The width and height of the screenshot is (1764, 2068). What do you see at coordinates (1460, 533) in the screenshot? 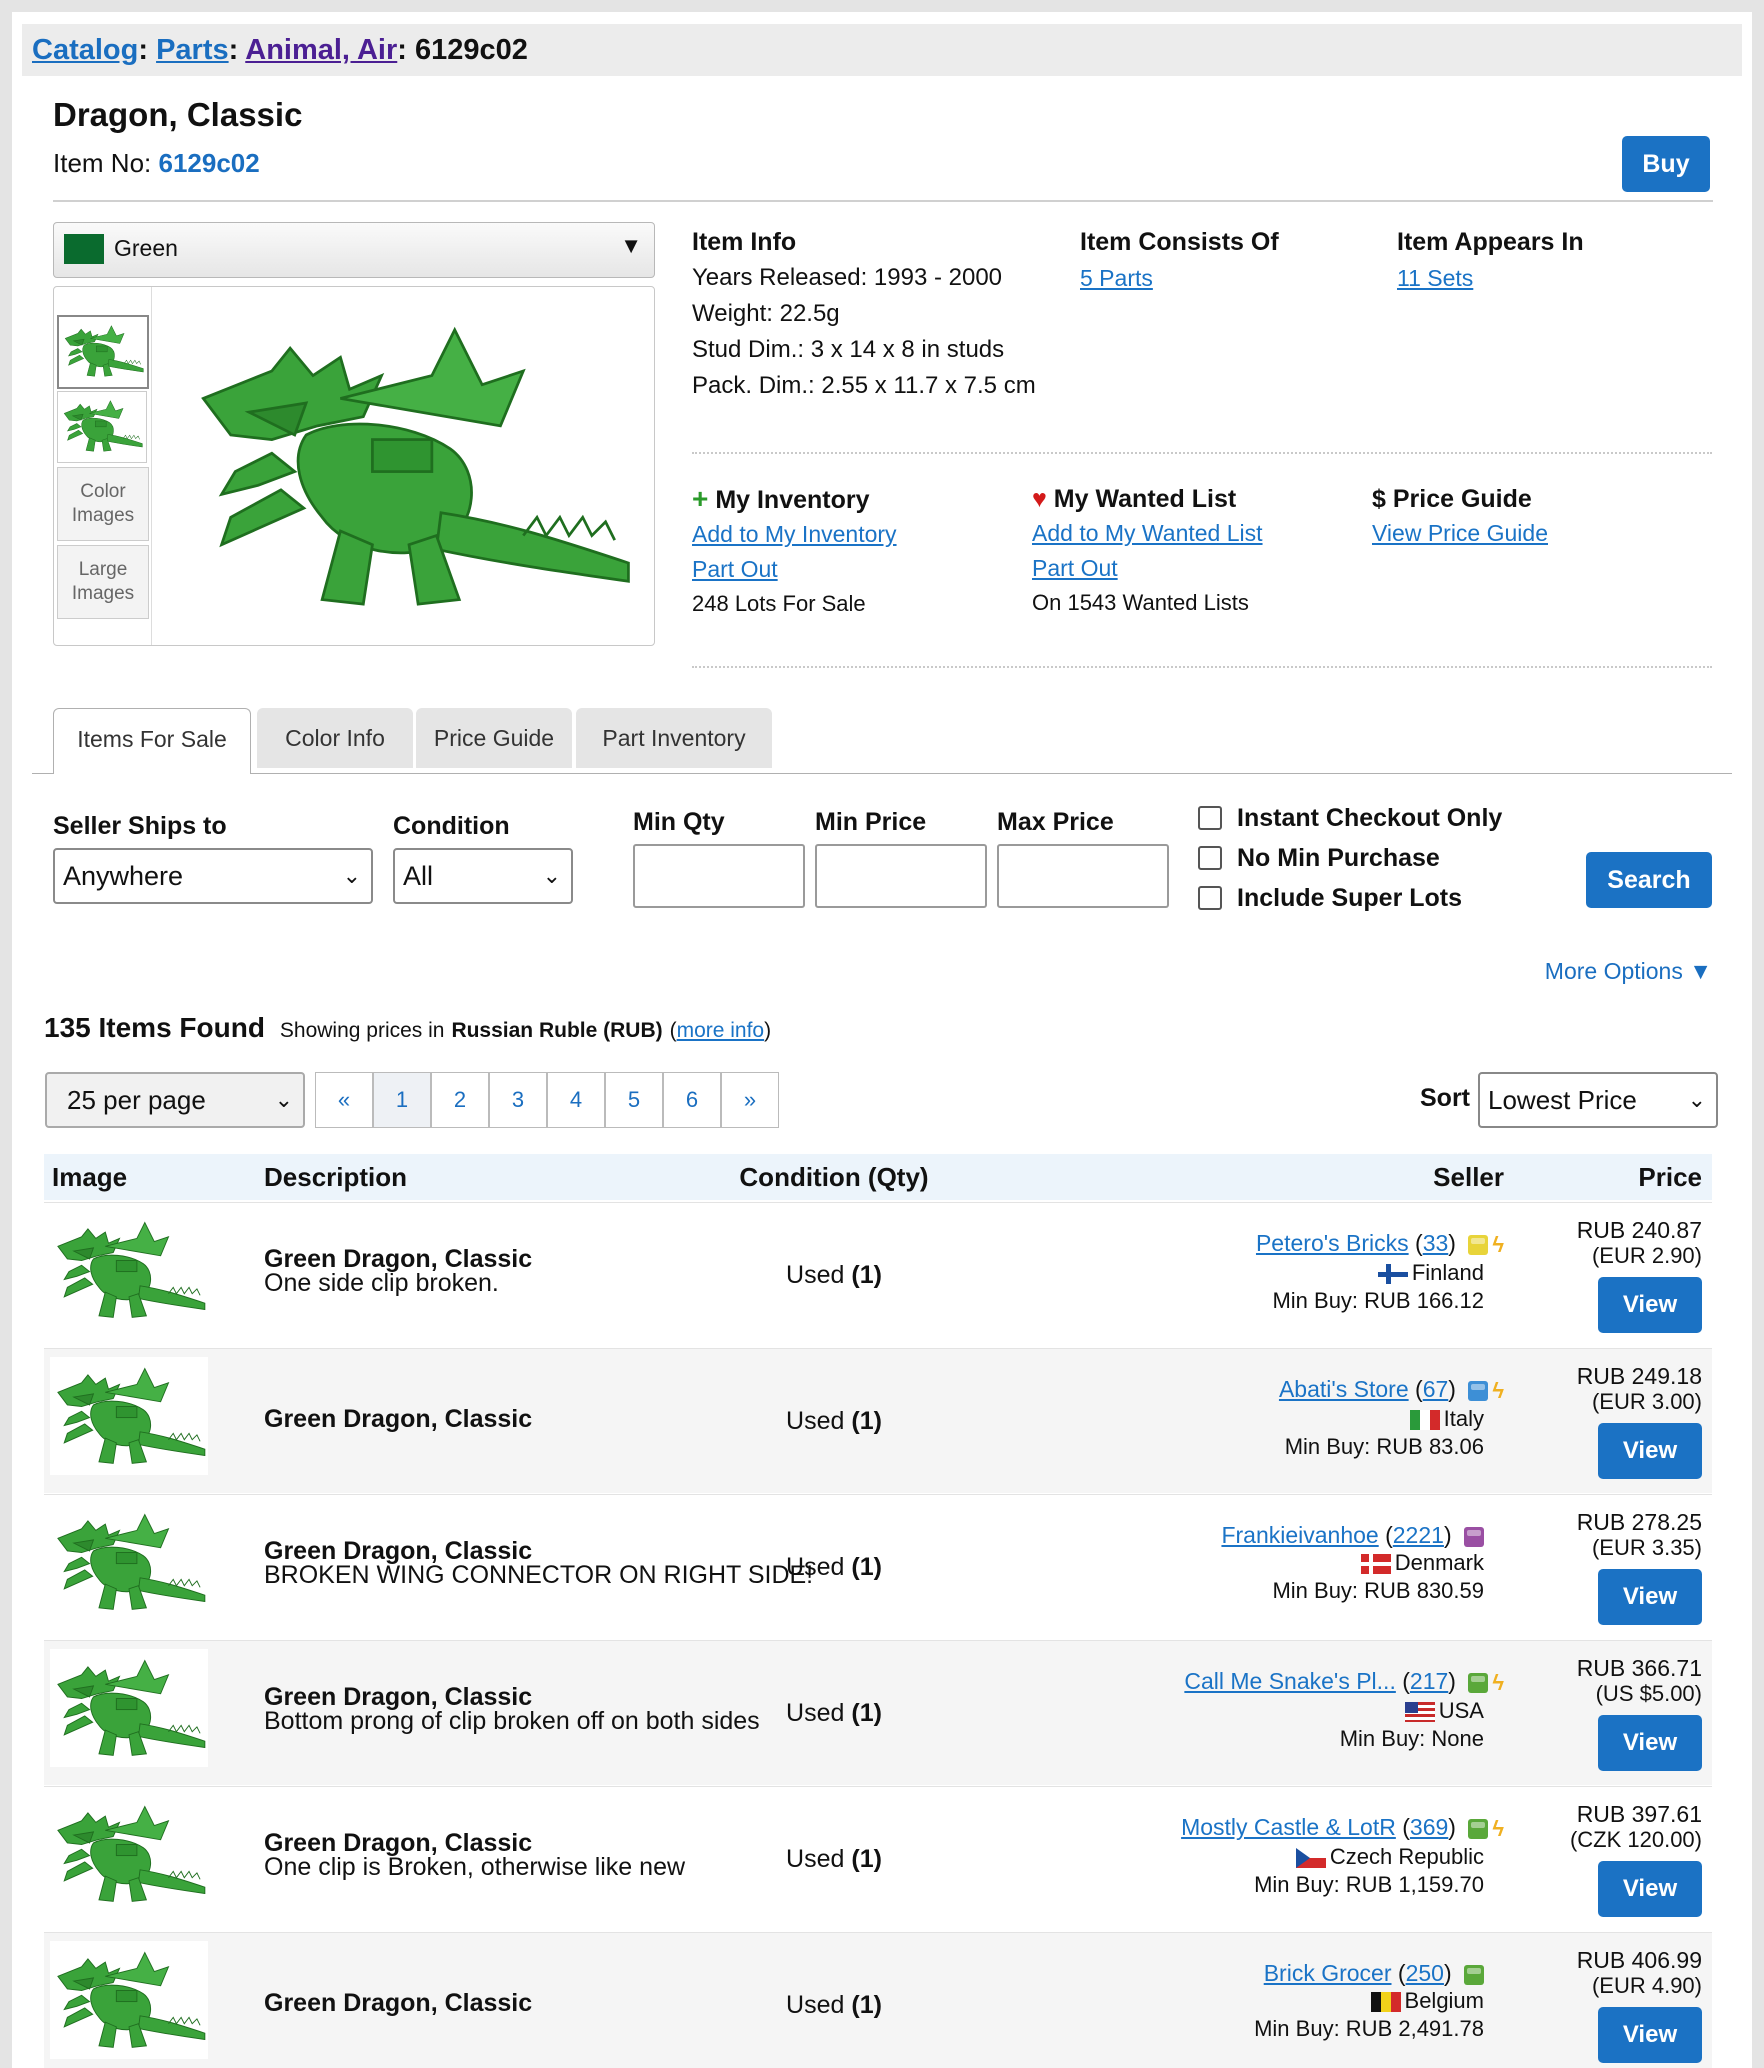
I see `view-price-guide-link: View Price Guide` at bounding box center [1460, 533].